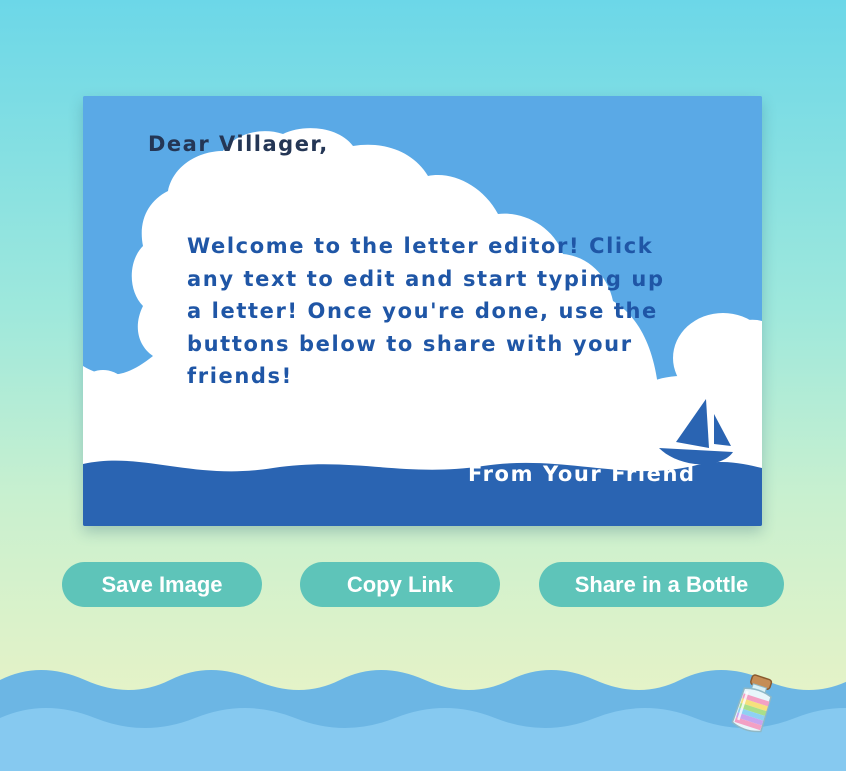 Image resolution: width=846 pixels, height=771 pixels. Describe the element at coordinates (238, 144) in the screenshot. I see `letter-greeting: Dear Villager,` at that location.